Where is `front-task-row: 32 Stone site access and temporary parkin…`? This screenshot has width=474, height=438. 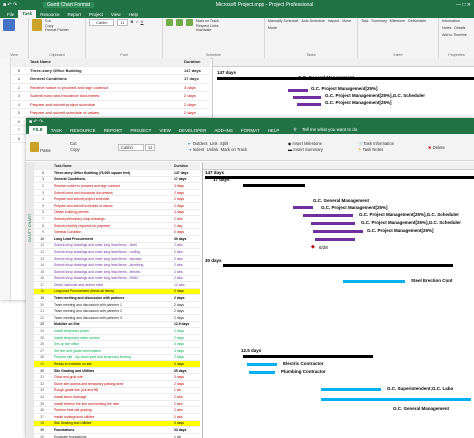
front-task-row: 32 Stone site access and temporary parkin… is located at coordinates (117, 384).